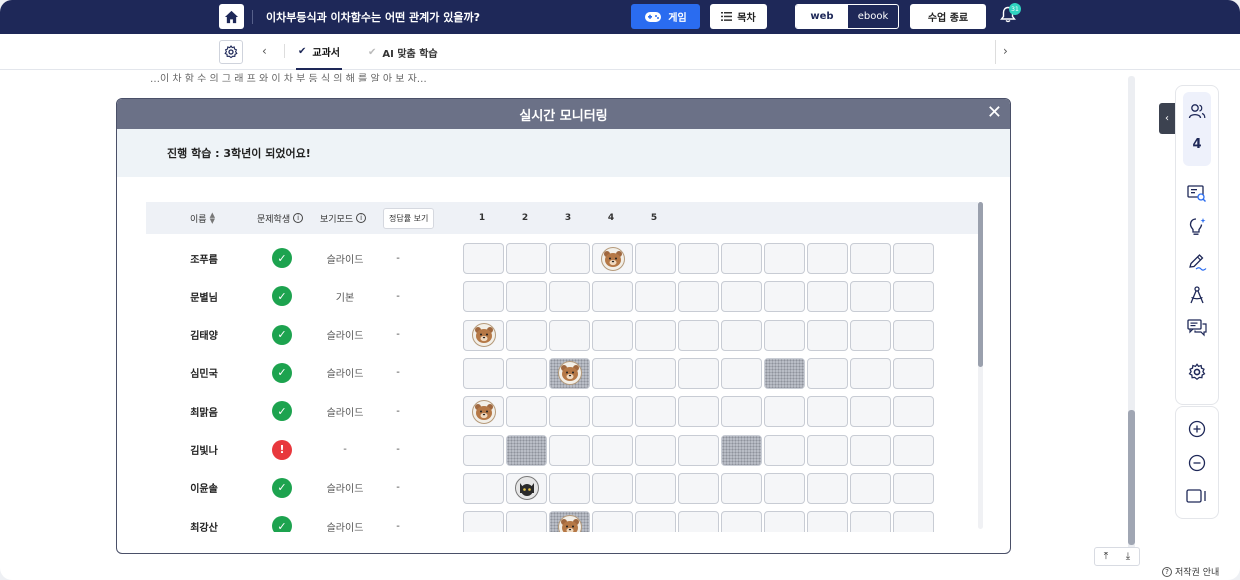 The image size is (1240, 580). I want to click on modal-scrollbar-thumb, so click(980, 284).